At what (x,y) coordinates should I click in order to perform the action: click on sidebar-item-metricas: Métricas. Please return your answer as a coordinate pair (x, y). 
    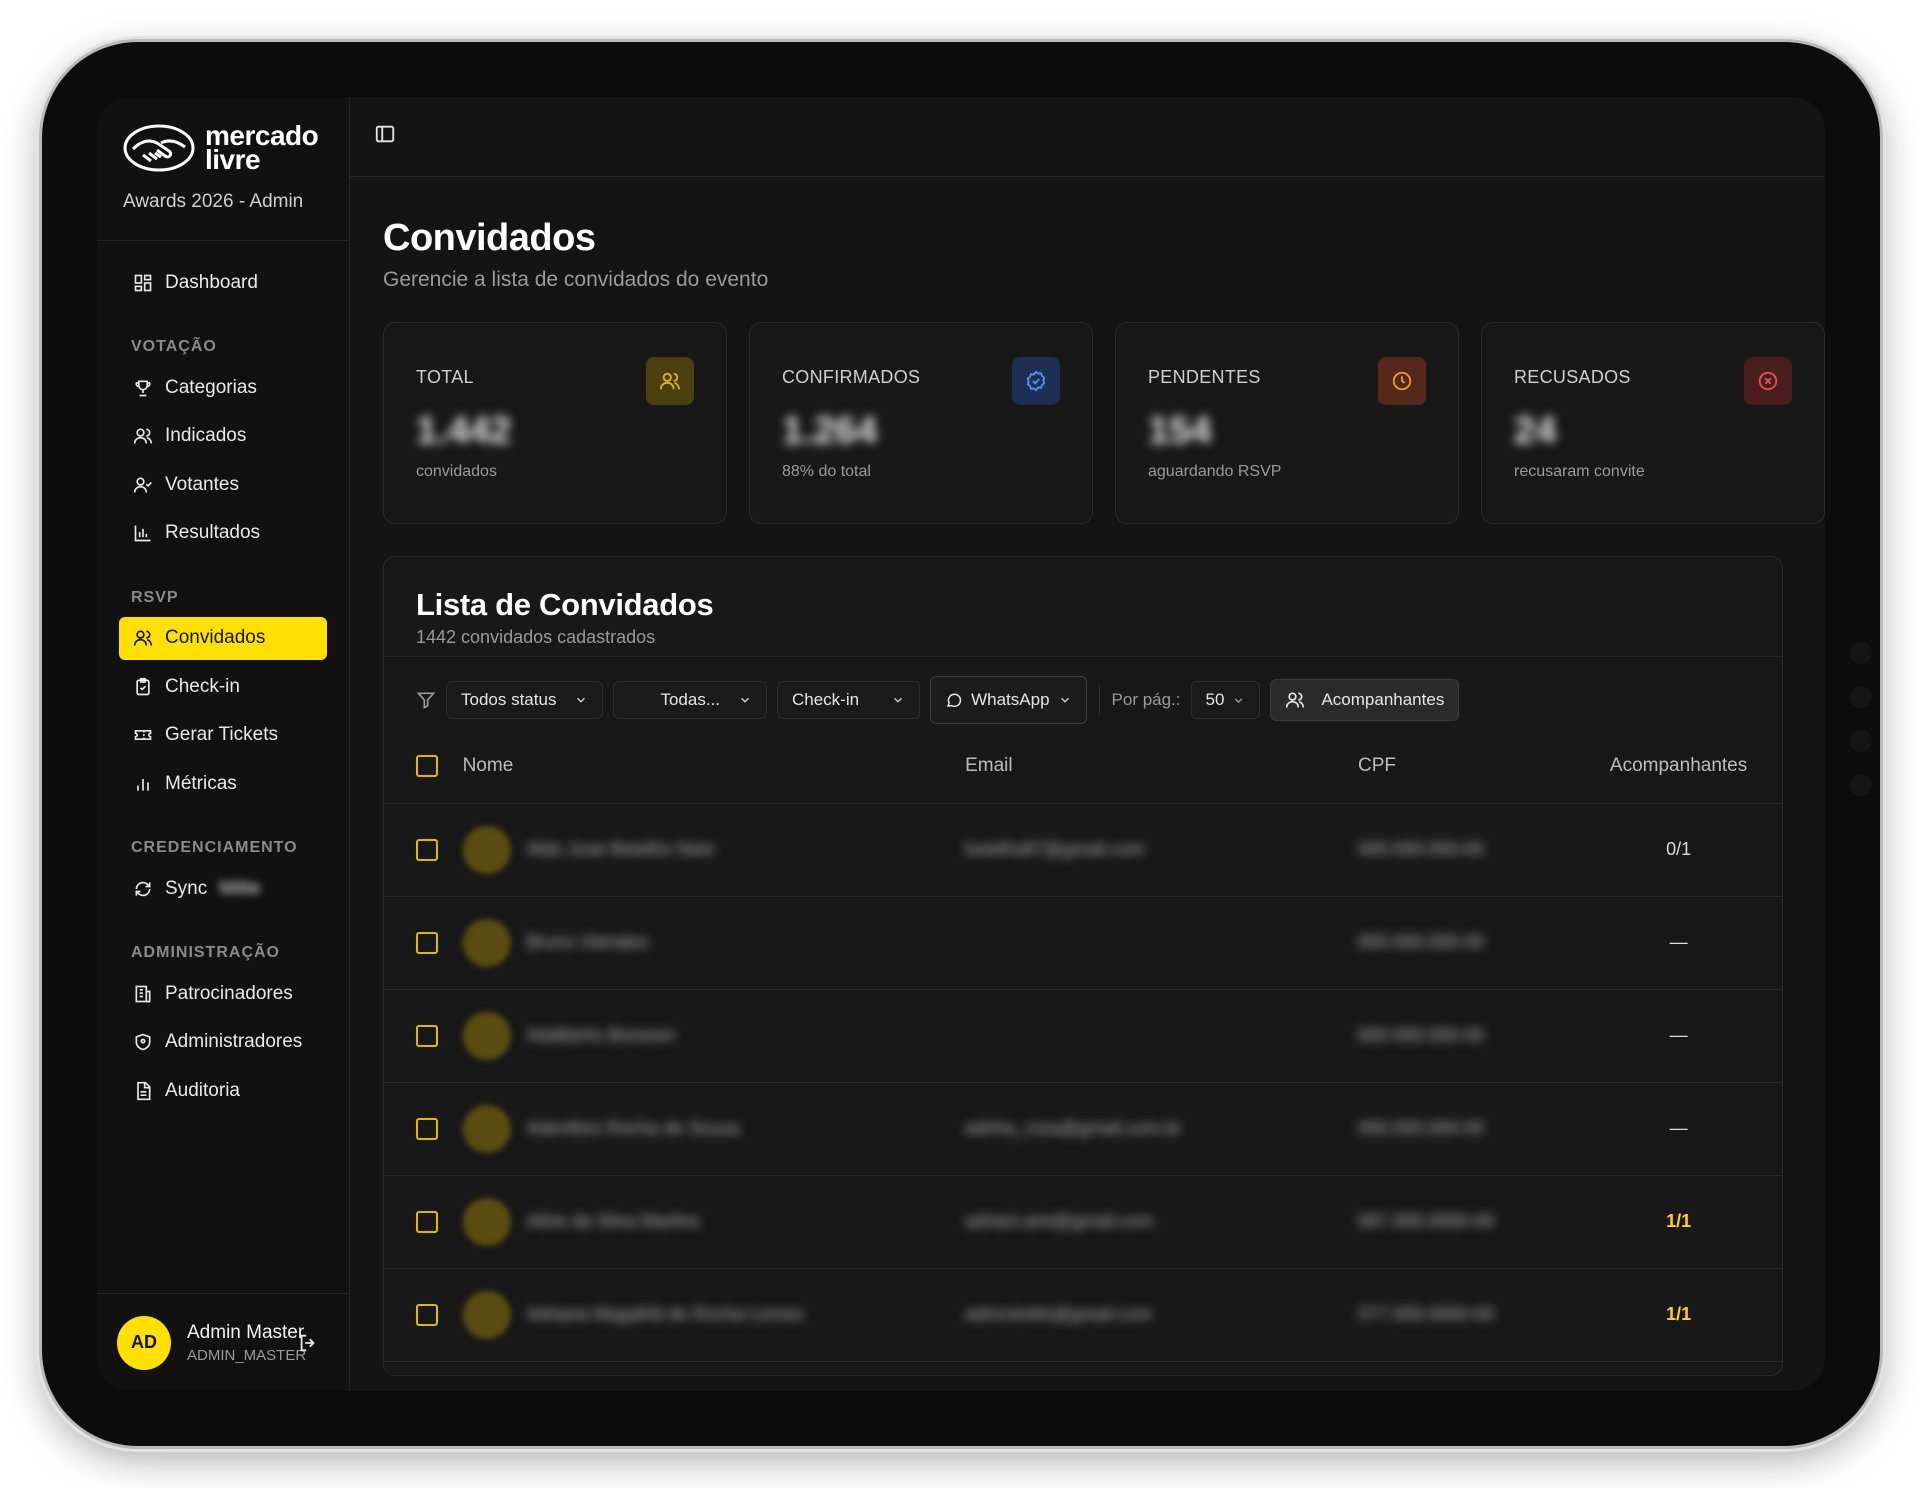
    Looking at the image, I should click on (223, 783).